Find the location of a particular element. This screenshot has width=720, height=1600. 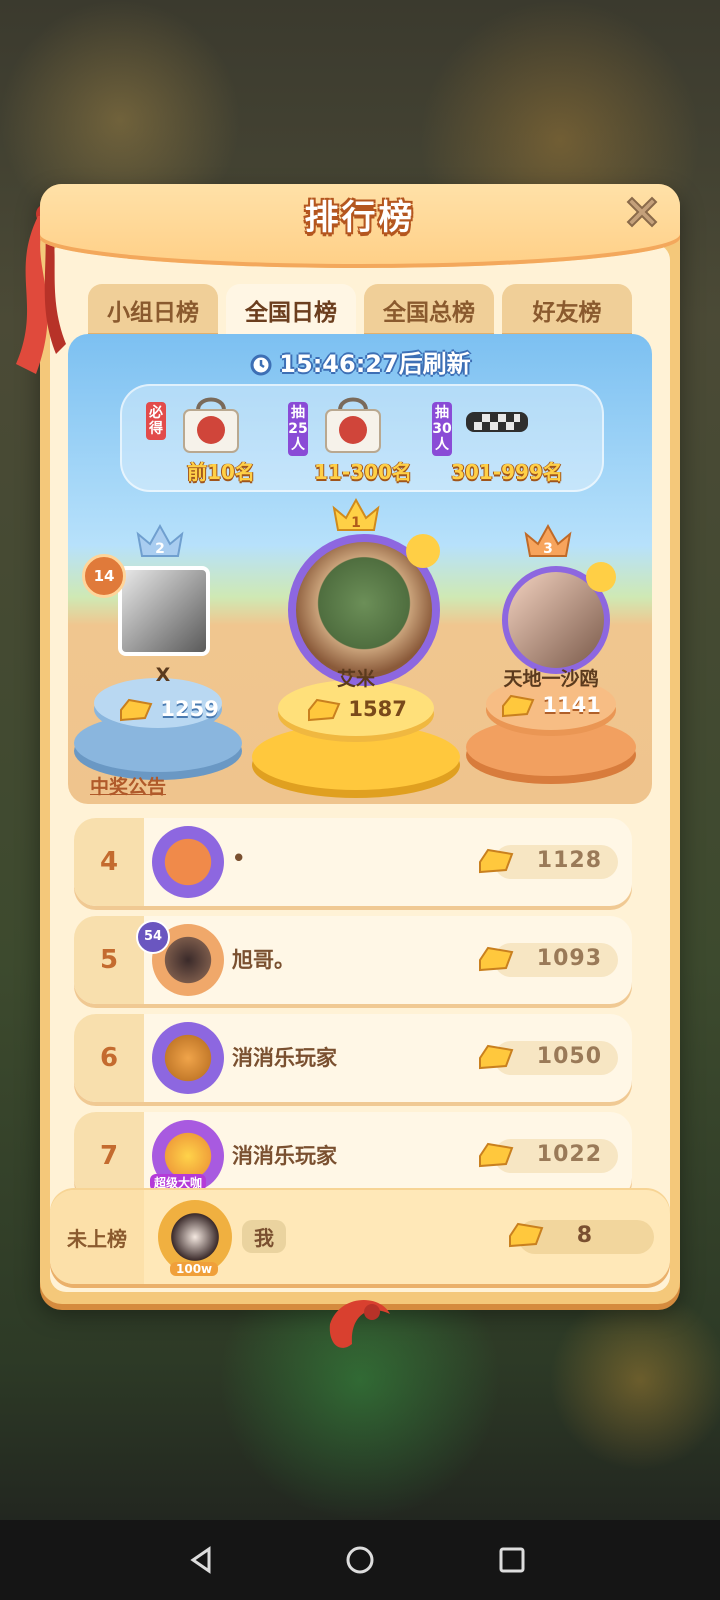

rank-number: 5 is located at coordinates (109, 960).